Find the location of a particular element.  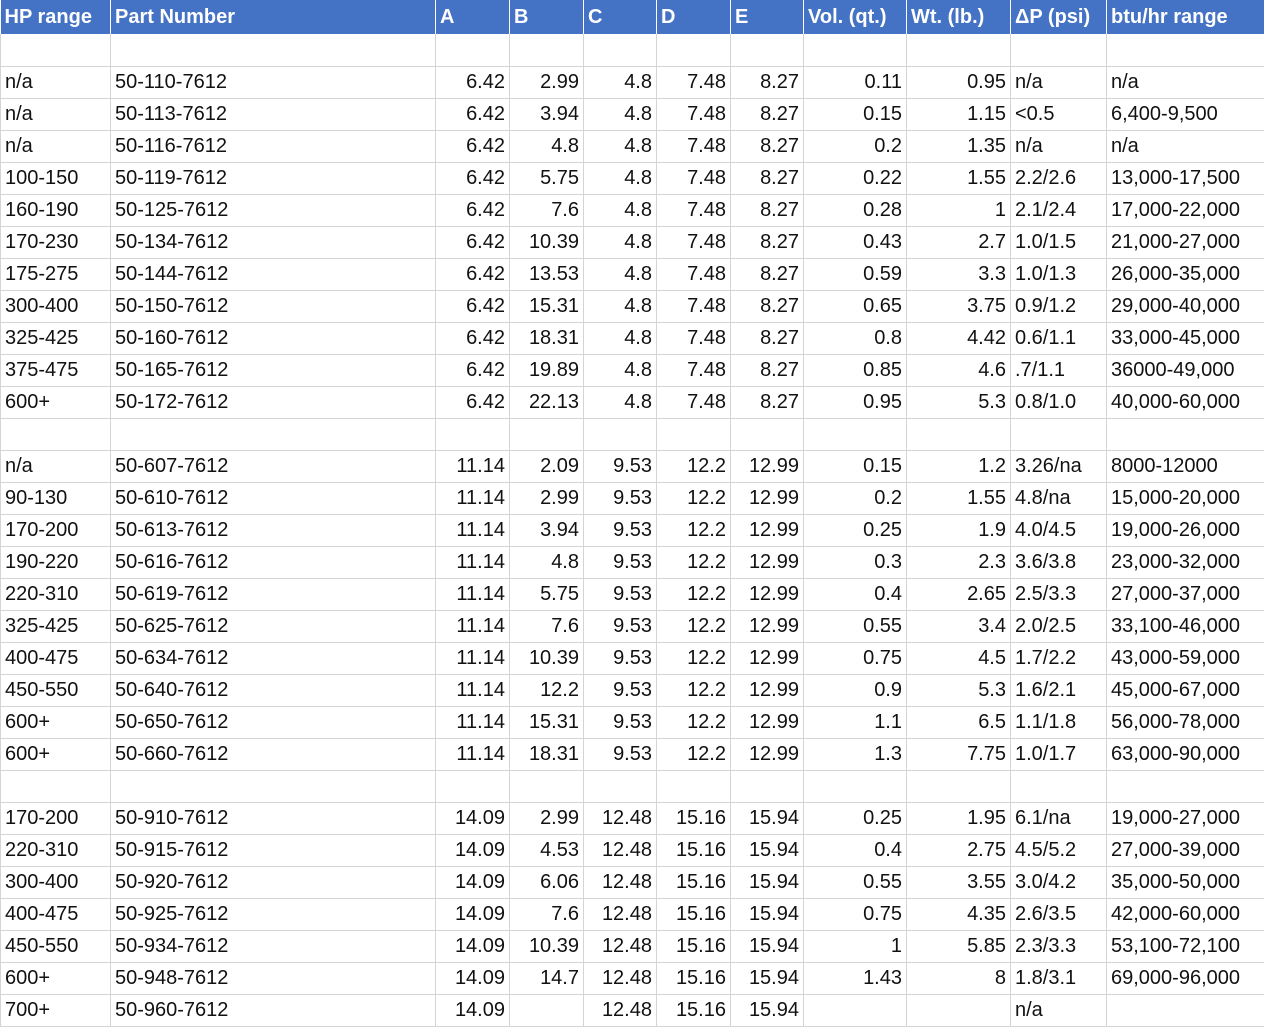

cell-b is located at coordinates (547, 434).